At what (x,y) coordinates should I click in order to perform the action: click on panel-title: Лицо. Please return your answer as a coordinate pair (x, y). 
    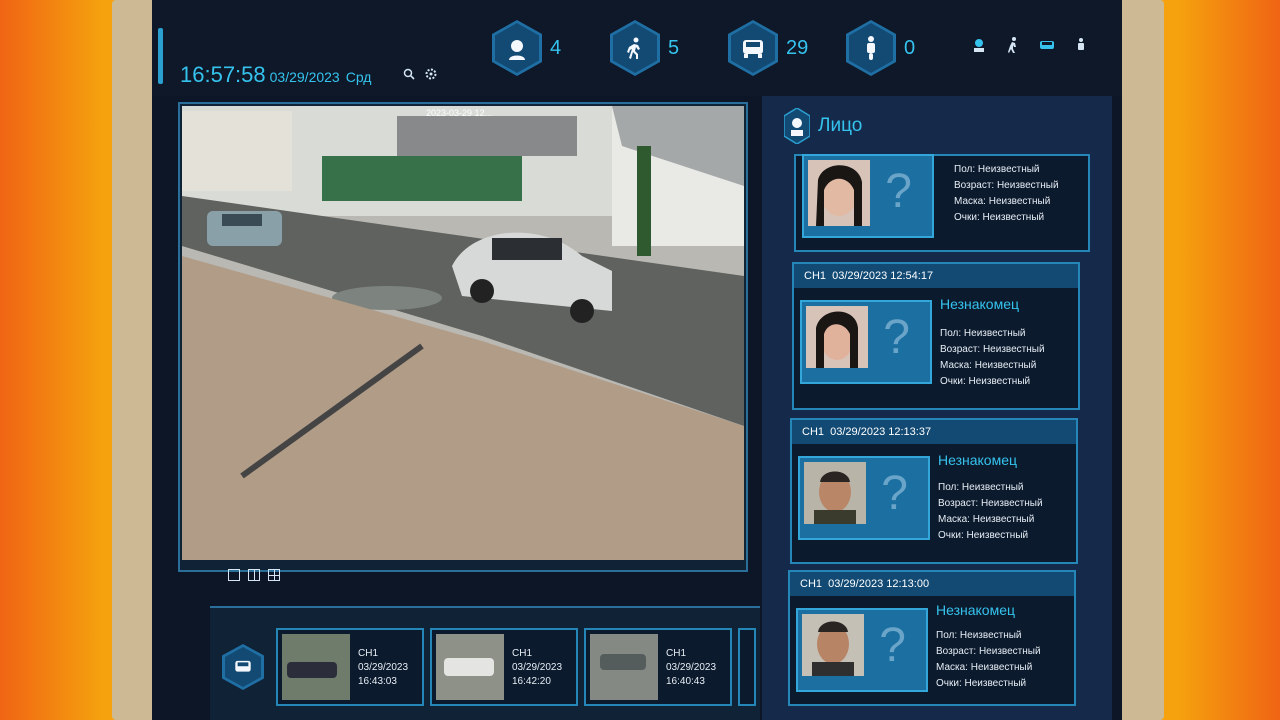
    Looking at the image, I should click on (840, 125).